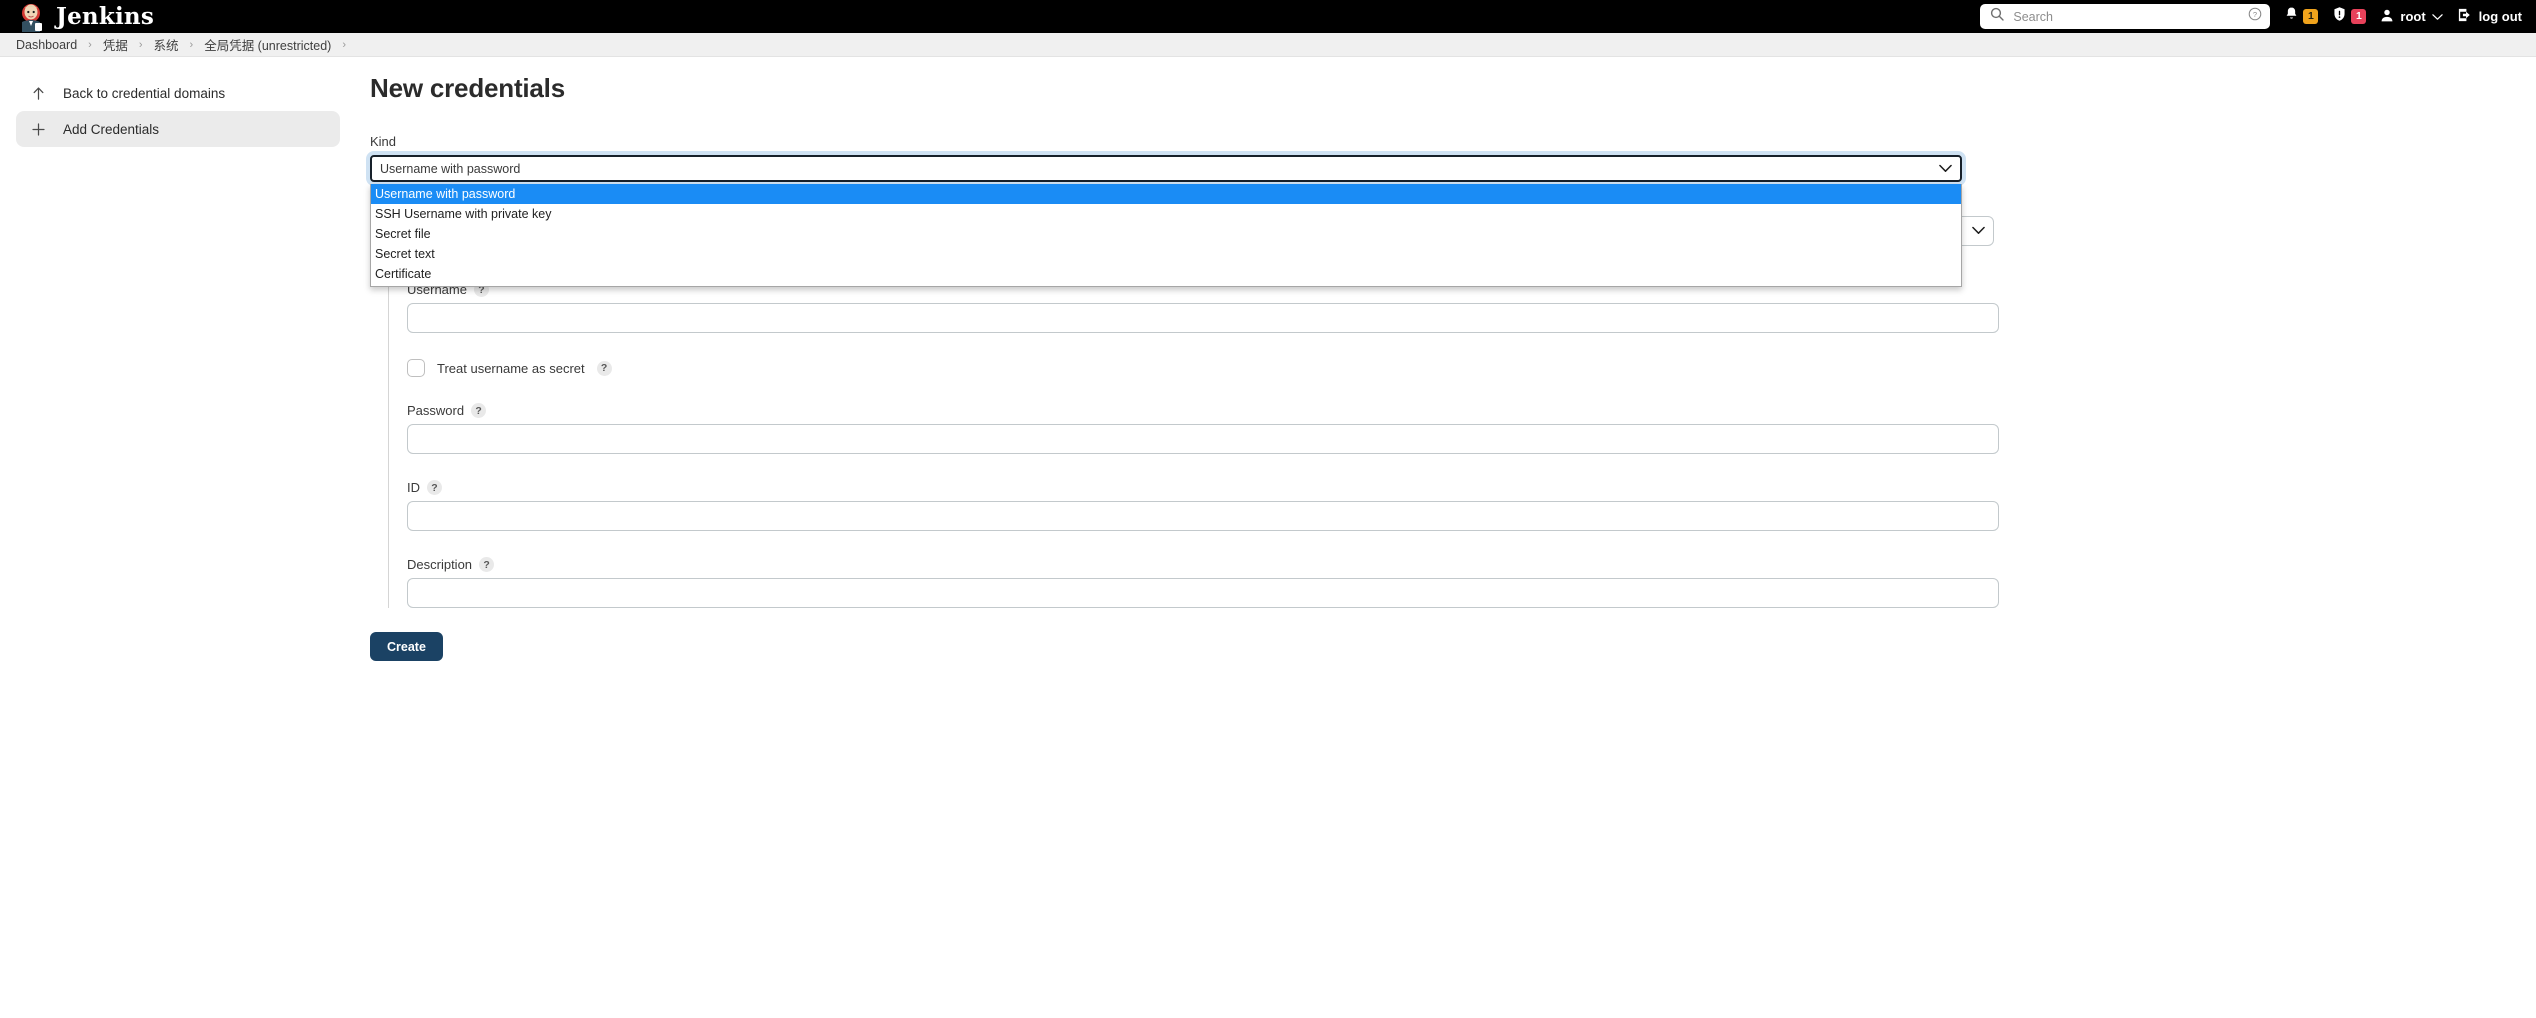 Image resolution: width=2536 pixels, height=1018 pixels. What do you see at coordinates (2339, 16) in the screenshot?
I see `shield-exclamation-icon` at bounding box center [2339, 16].